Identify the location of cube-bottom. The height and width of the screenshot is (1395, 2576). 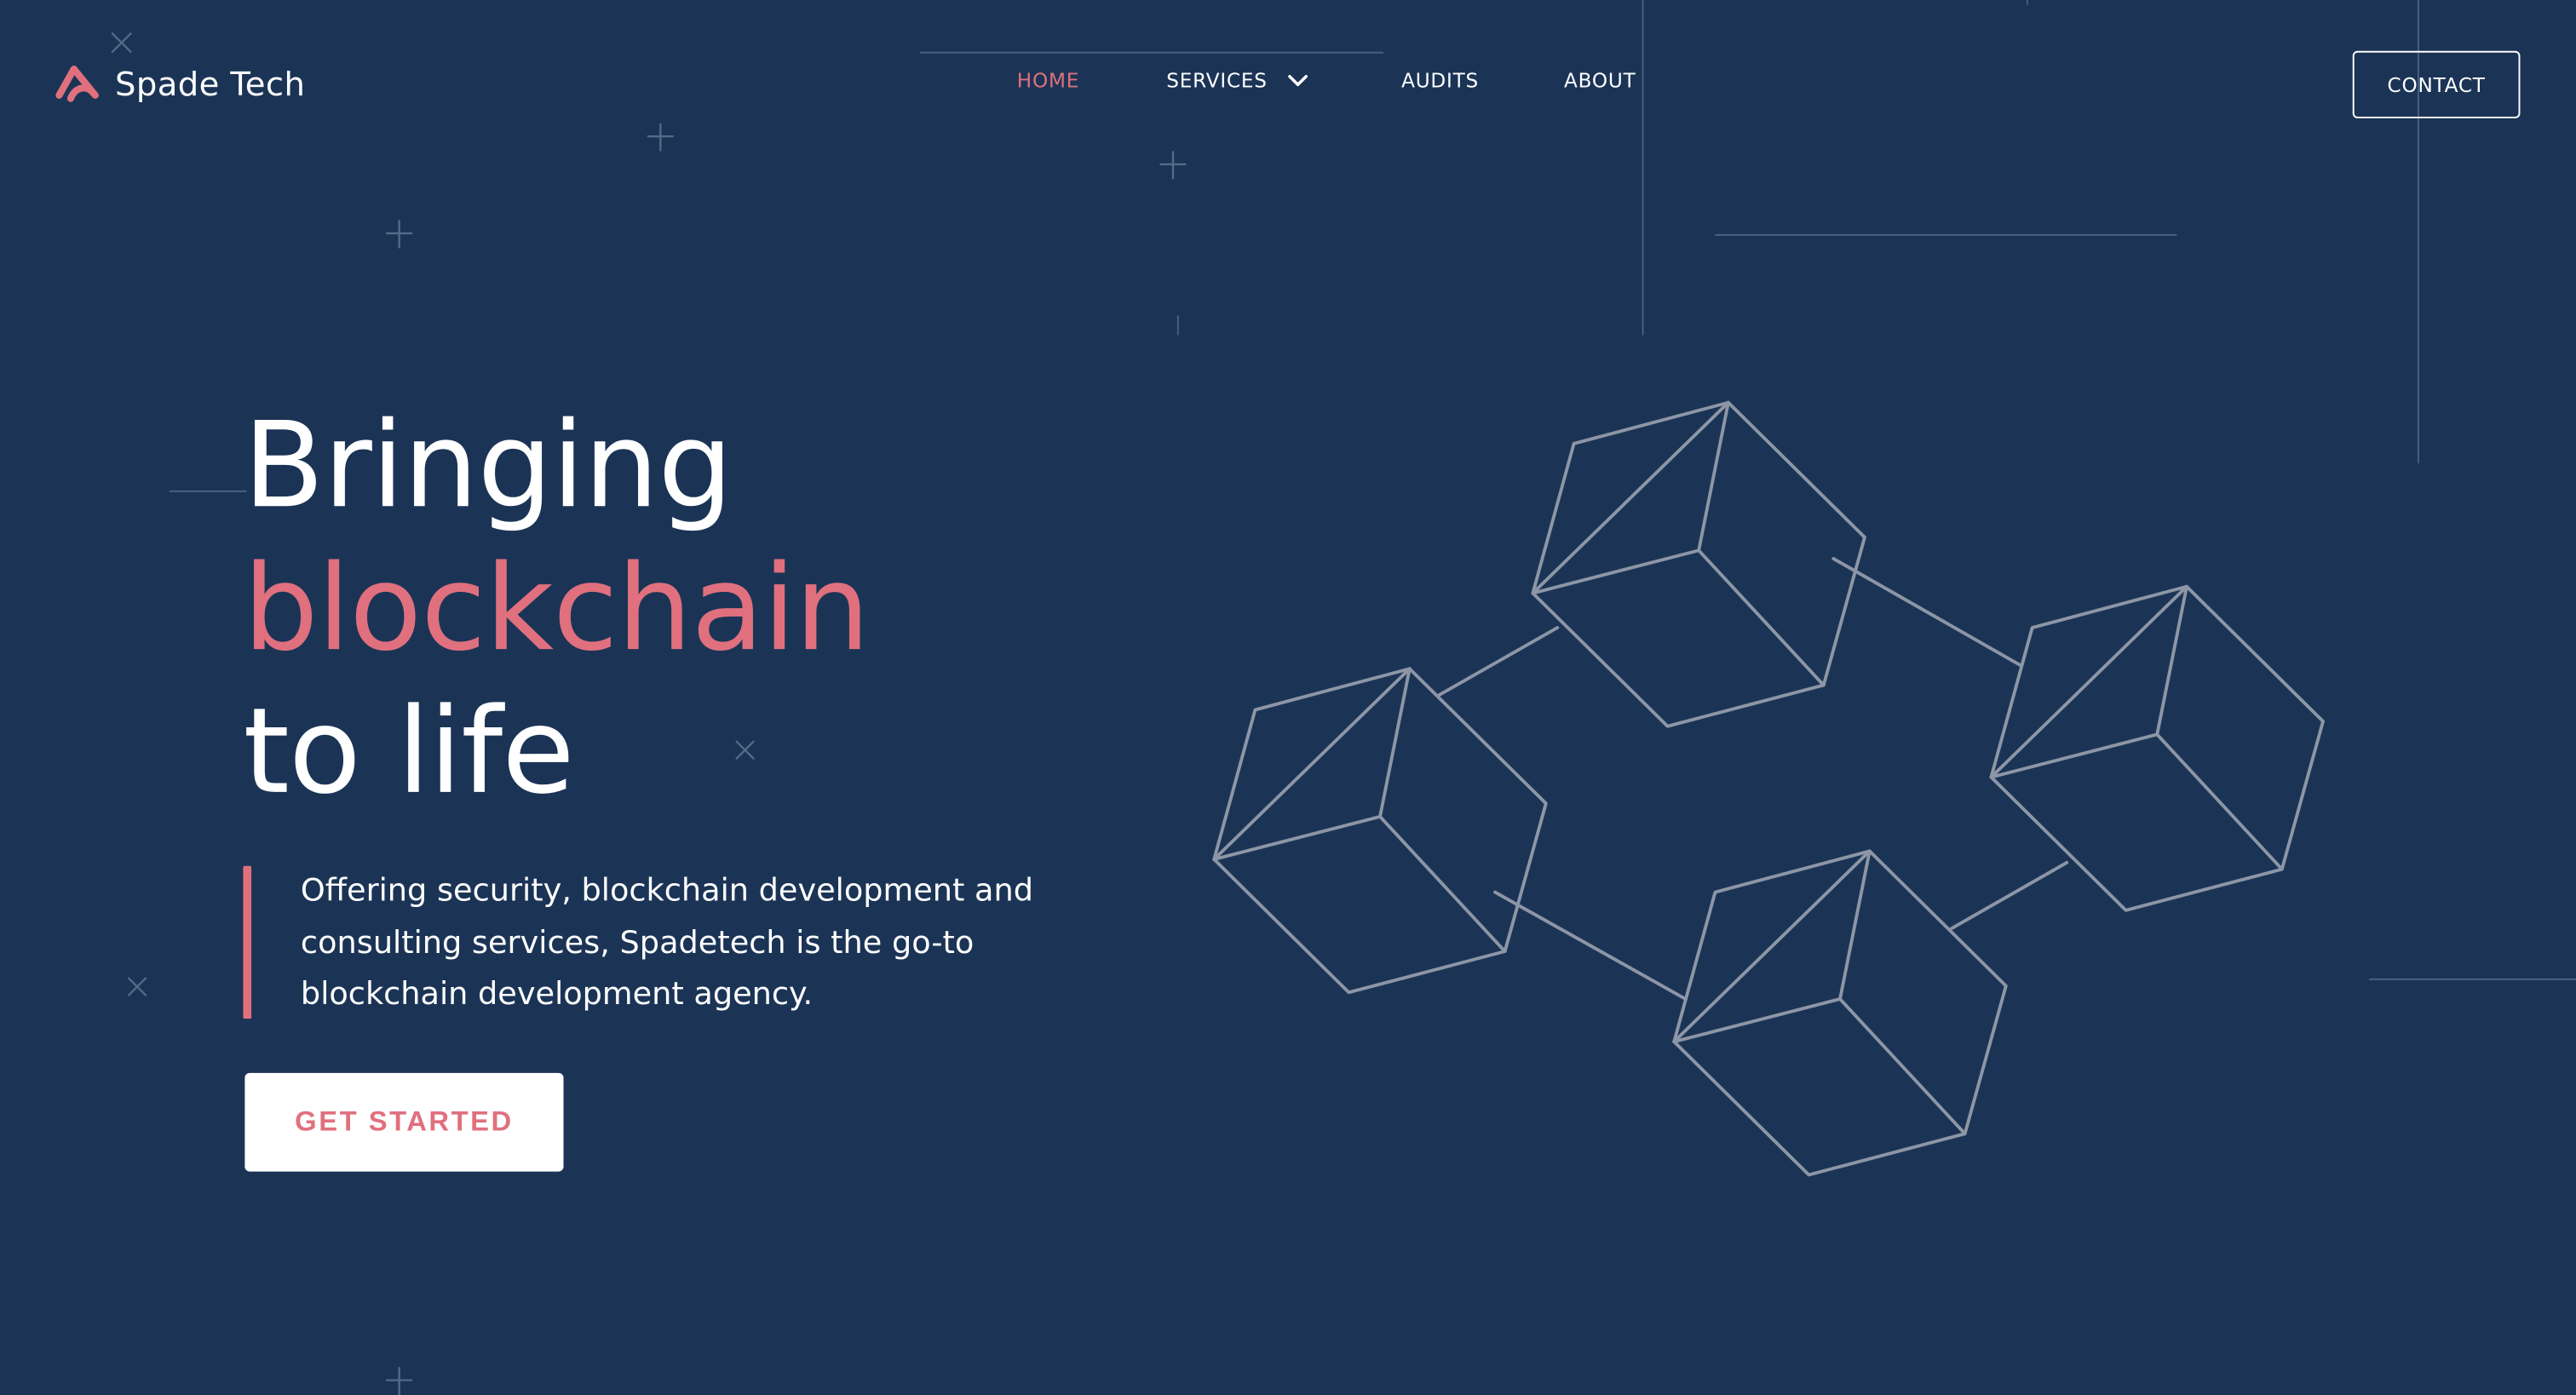
(1840, 1013).